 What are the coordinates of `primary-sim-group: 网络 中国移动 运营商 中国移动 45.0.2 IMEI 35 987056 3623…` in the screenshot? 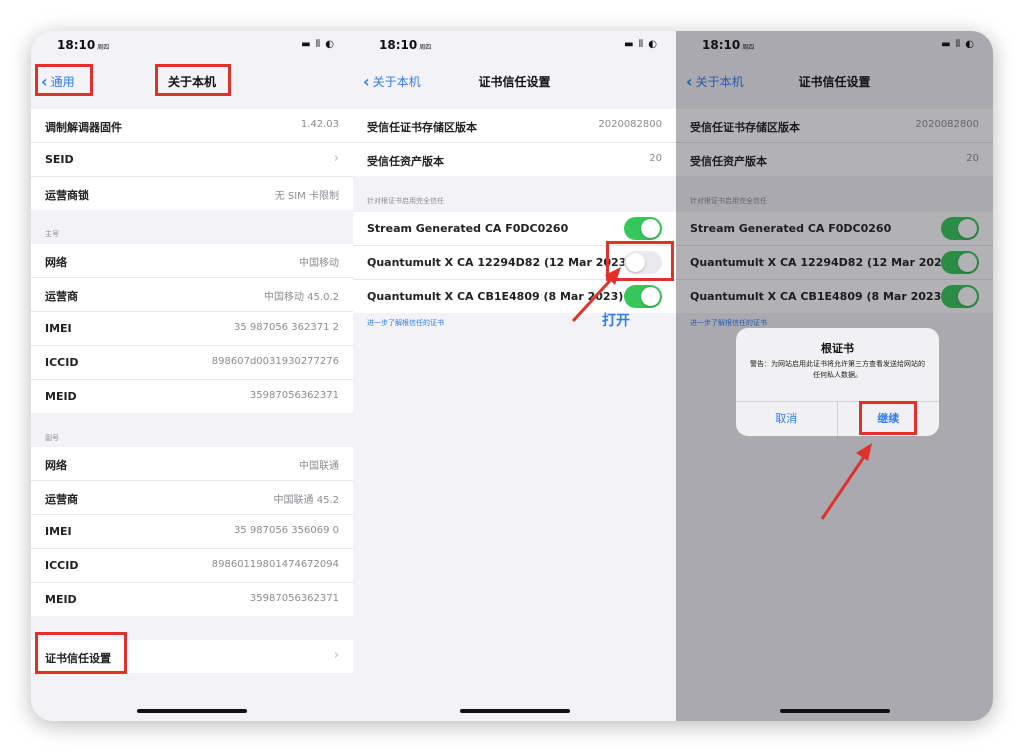 It's located at (192, 328).